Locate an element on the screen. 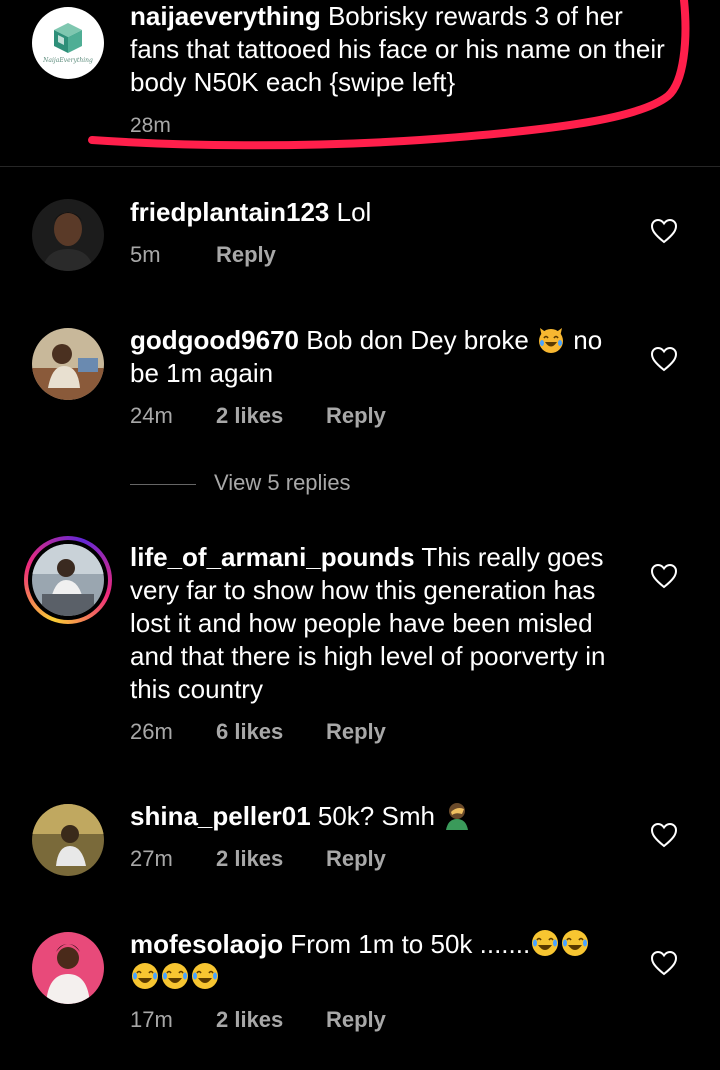 The height and width of the screenshot is (1070, 720). comment-username: godgood9670 is located at coordinates (214, 340).